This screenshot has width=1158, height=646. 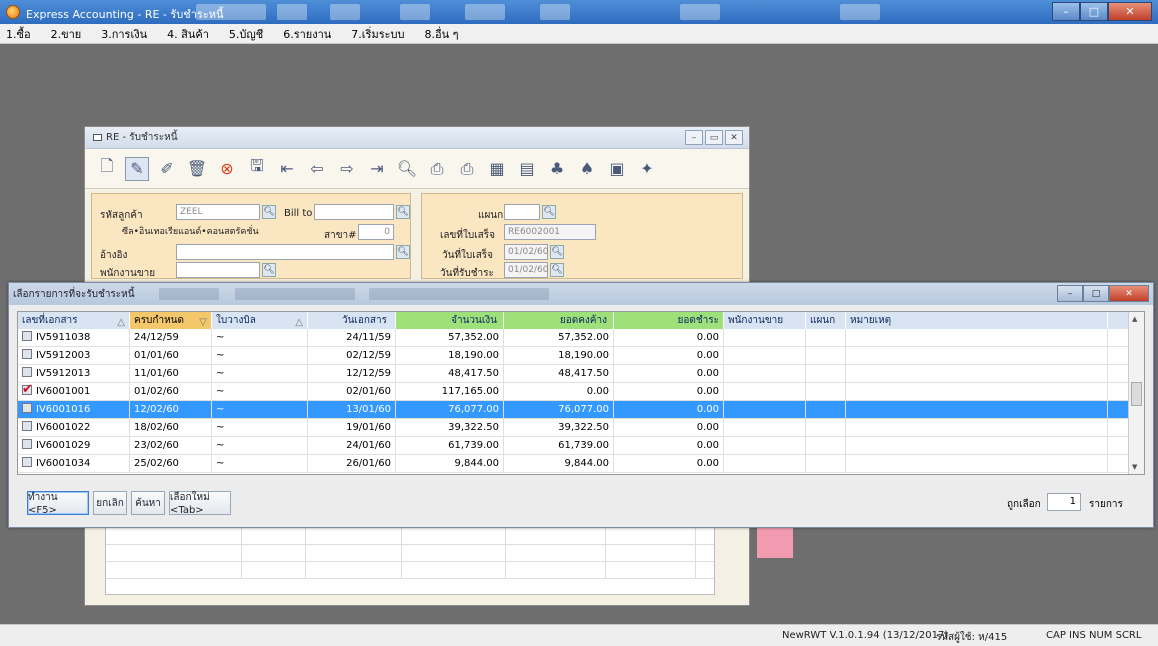 I want to click on detail-grid, so click(x=410, y=561).